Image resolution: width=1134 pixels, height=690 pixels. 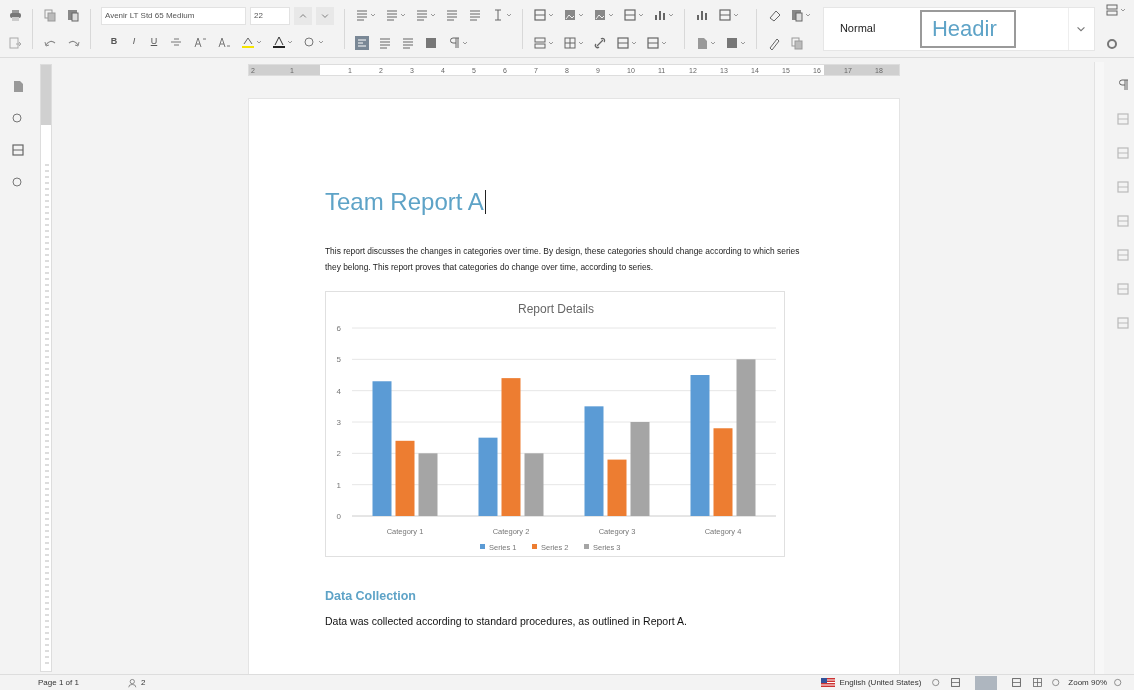 I want to click on bullet-list-icon, so click(x=361, y=14).